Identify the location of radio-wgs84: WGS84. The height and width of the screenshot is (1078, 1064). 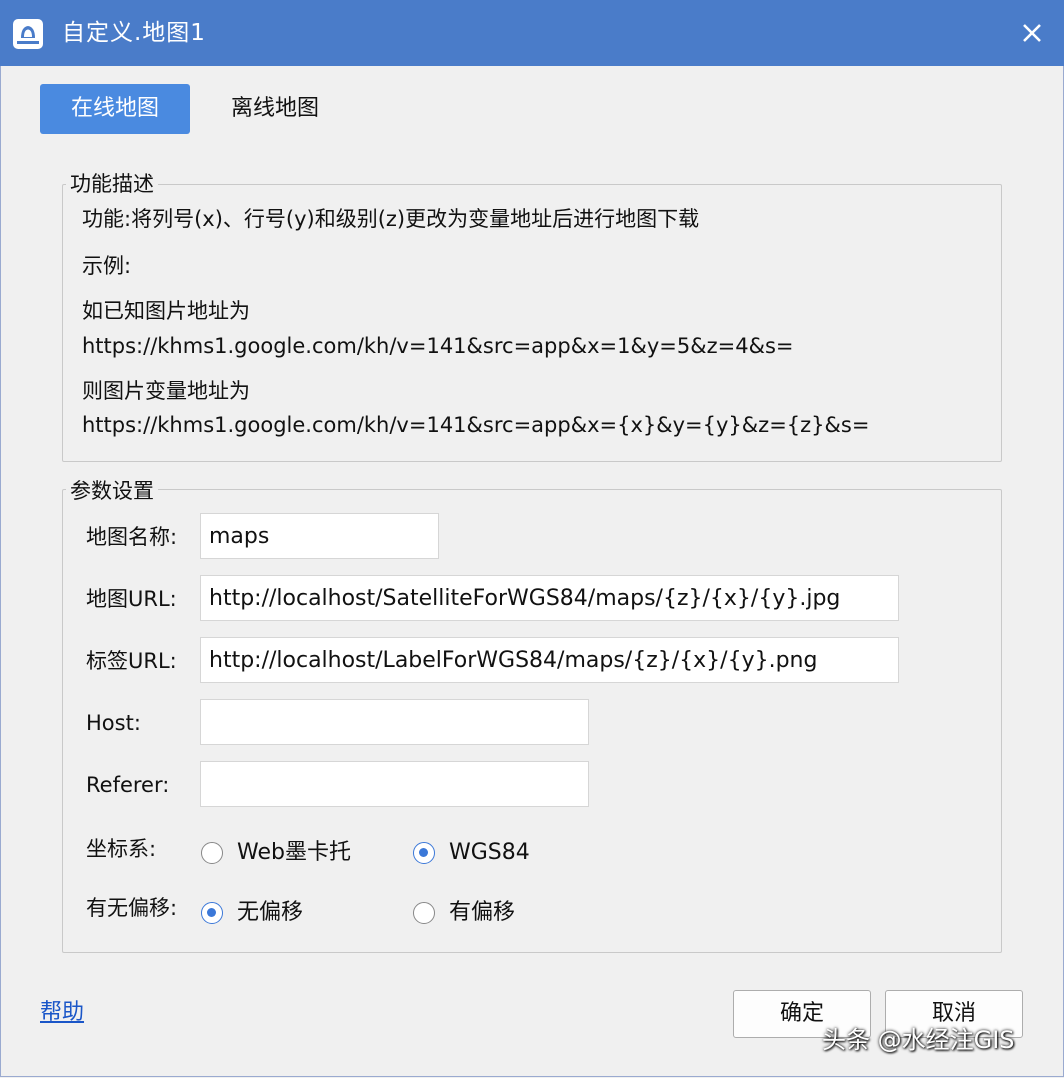
(471, 853).